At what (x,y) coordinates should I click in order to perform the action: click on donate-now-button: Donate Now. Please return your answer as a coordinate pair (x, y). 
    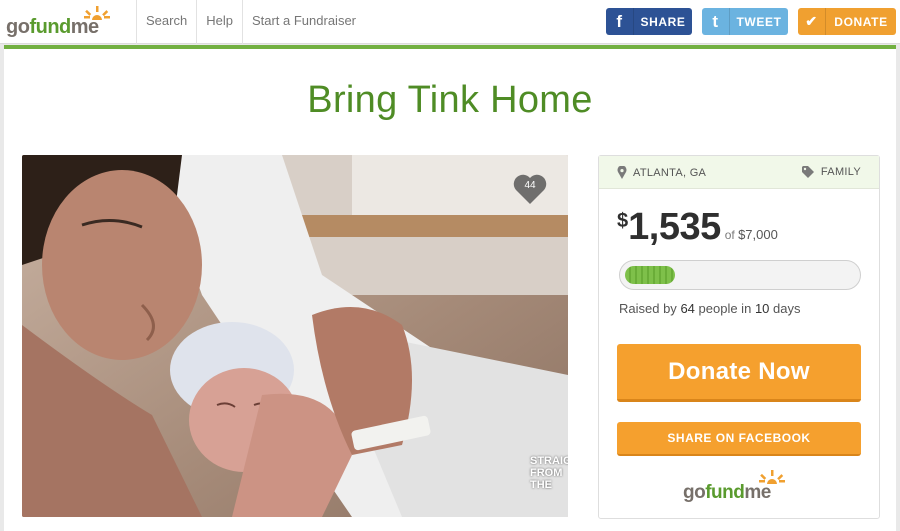
    Looking at the image, I should click on (739, 373).